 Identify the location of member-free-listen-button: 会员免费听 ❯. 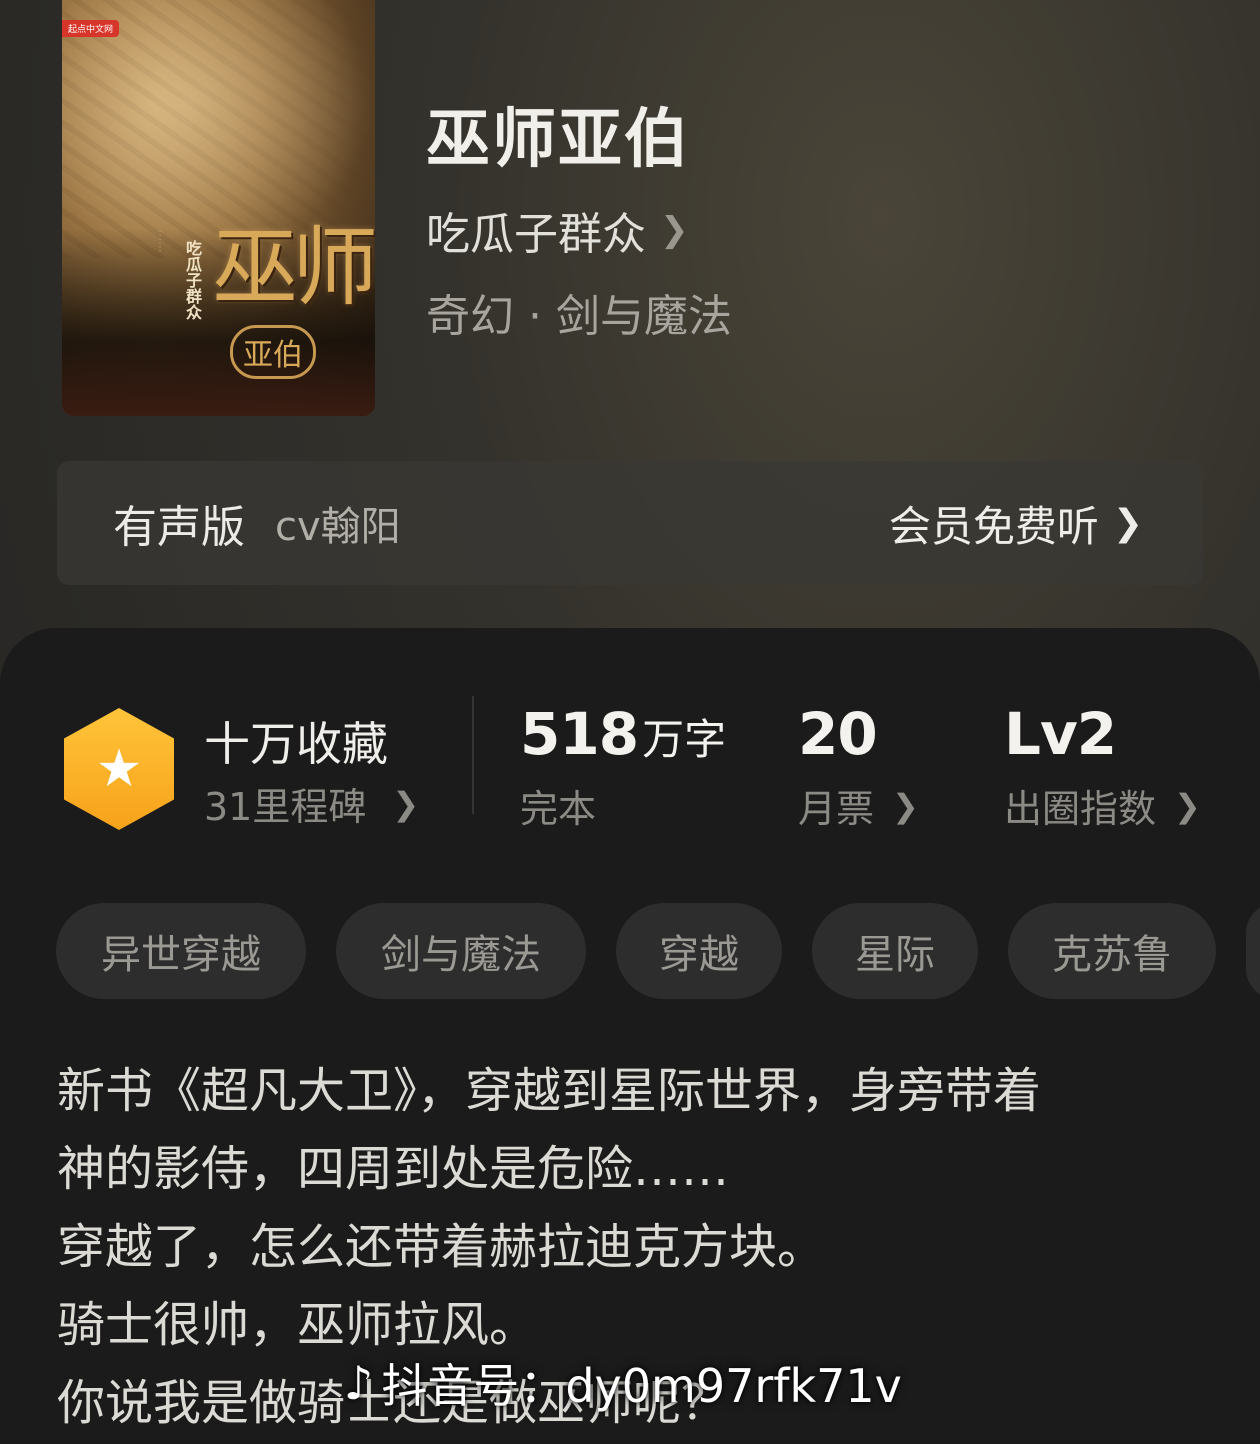
(1016, 523).